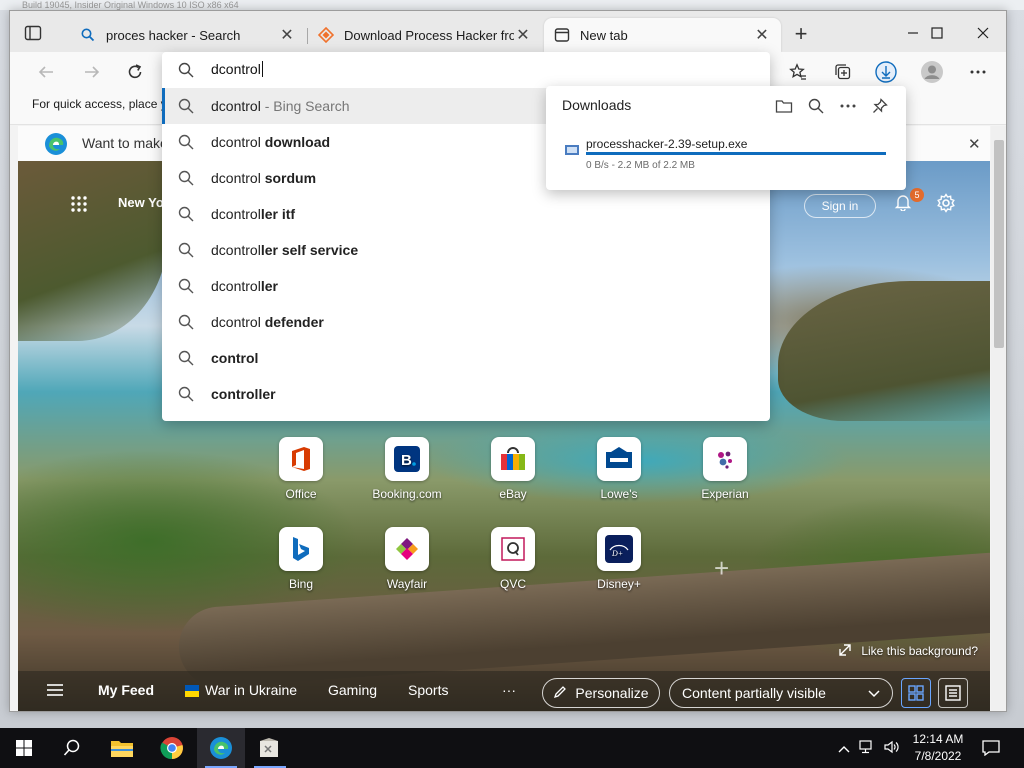 Image resolution: width=1024 pixels, height=768 pixels. What do you see at coordinates (849, 651) in the screenshot?
I see `expand-arrows-icon` at bounding box center [849, 651].